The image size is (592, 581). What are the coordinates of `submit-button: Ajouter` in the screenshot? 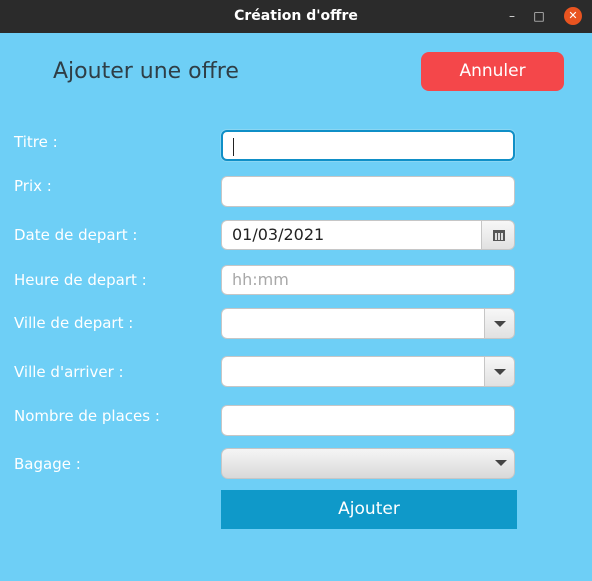 It's located at (369, 509).